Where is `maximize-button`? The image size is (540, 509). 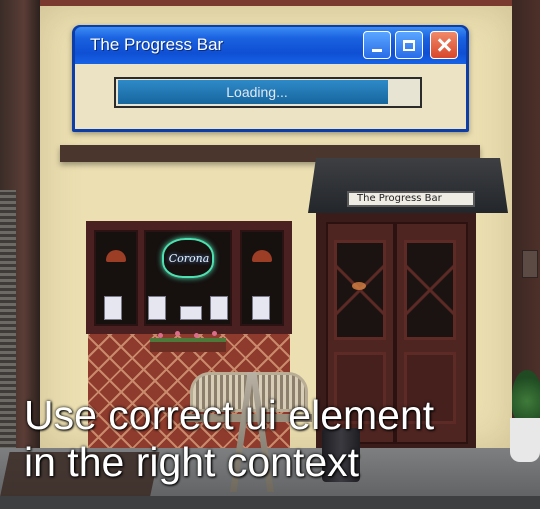 maximize-button is located at coordinates (409, 45).